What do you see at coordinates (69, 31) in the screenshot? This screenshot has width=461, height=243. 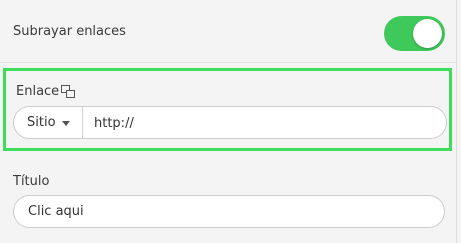 I see `underline-links-label: Subrayar enlaces` at bounding box center [69, 31].